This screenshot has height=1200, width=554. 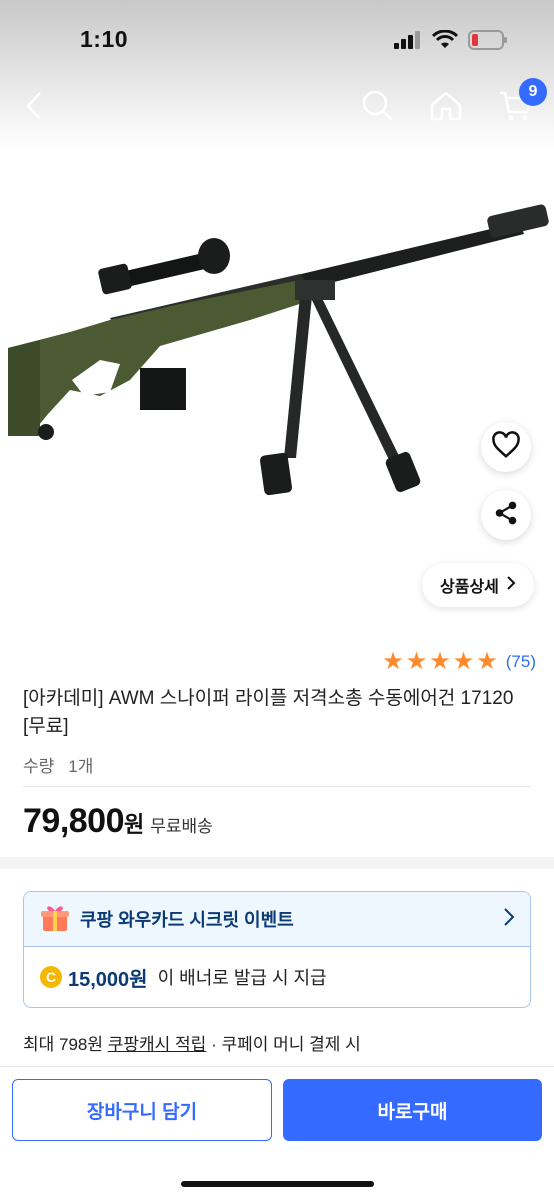 I want to click on back-button, so click(x=34, y=108).